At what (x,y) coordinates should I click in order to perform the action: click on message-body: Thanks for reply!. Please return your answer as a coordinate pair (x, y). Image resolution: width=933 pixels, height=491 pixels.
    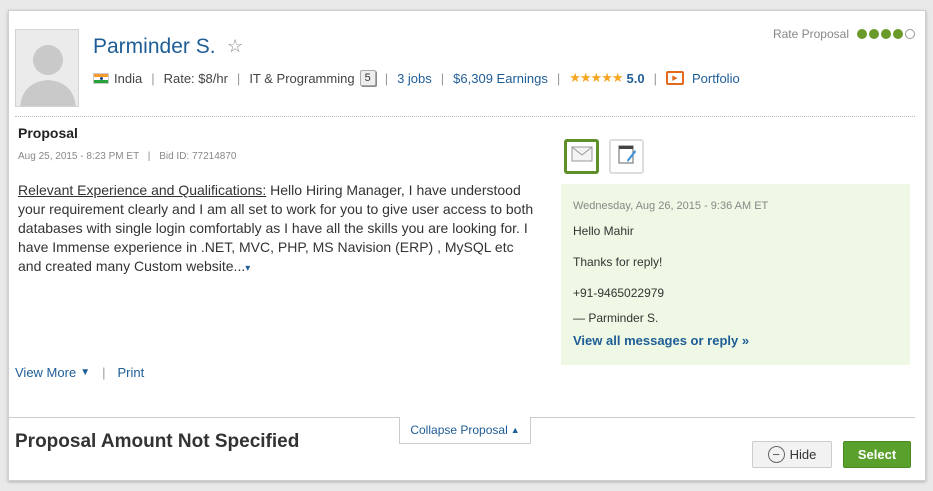
    Looking at the image, I should click on (618, 262).